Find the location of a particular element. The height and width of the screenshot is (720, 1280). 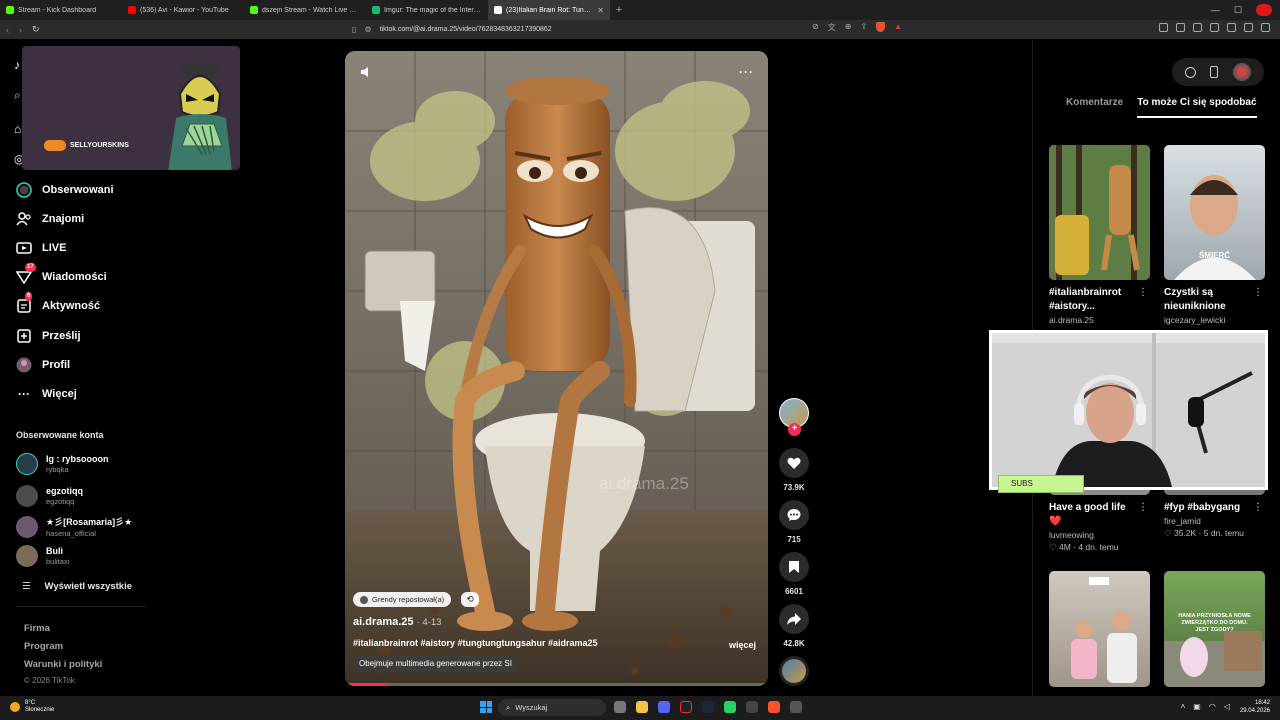

tab-close-icon: ✕ is located at coordinates (600, 10).